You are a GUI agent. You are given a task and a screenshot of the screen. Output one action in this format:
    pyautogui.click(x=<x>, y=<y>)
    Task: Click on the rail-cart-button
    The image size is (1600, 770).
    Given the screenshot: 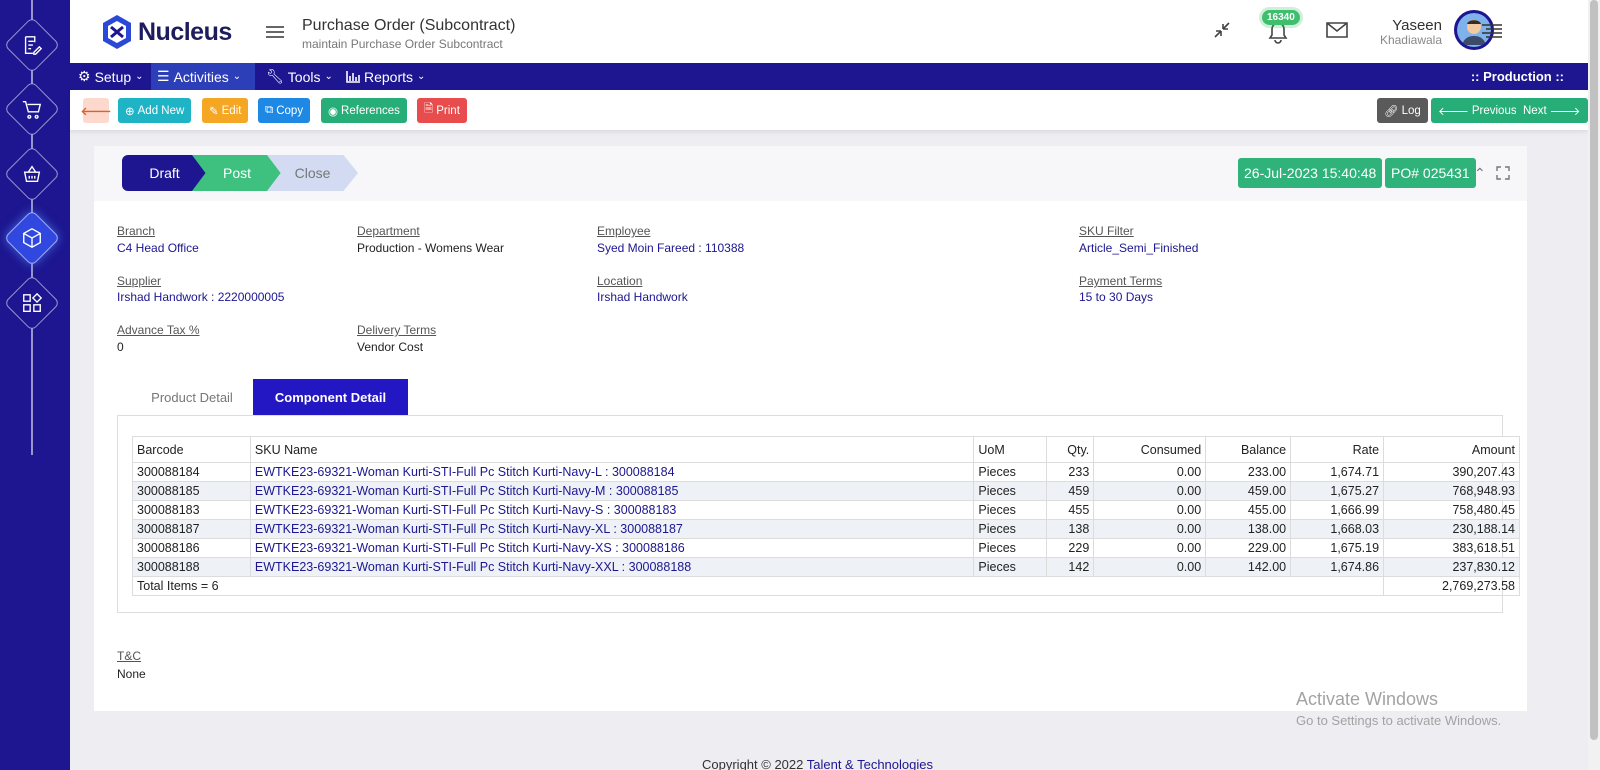 What is the action you would take?
    pyautogui.click(x=32, y=109)
    